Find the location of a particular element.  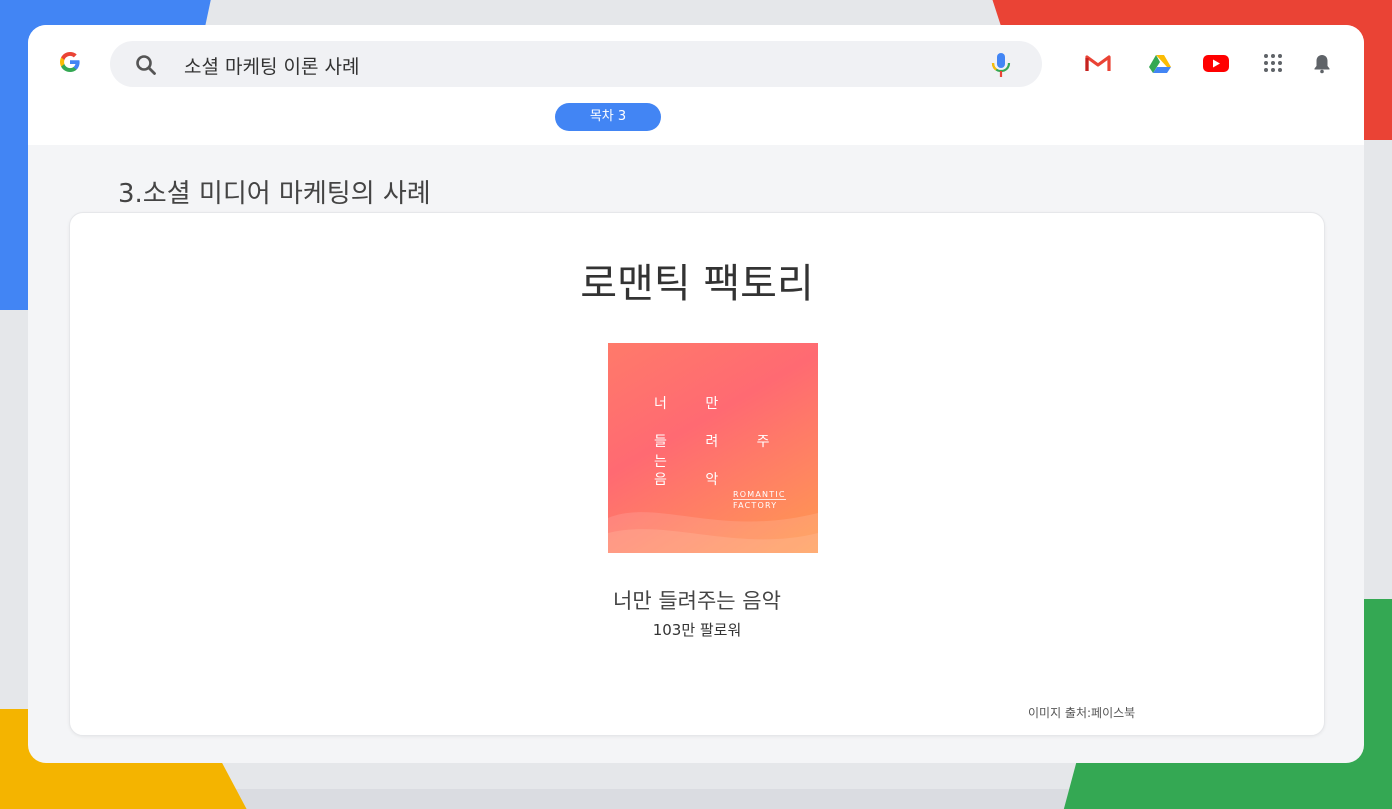

cover-text-line3: 음 악 is located at coordinates (695, 480).